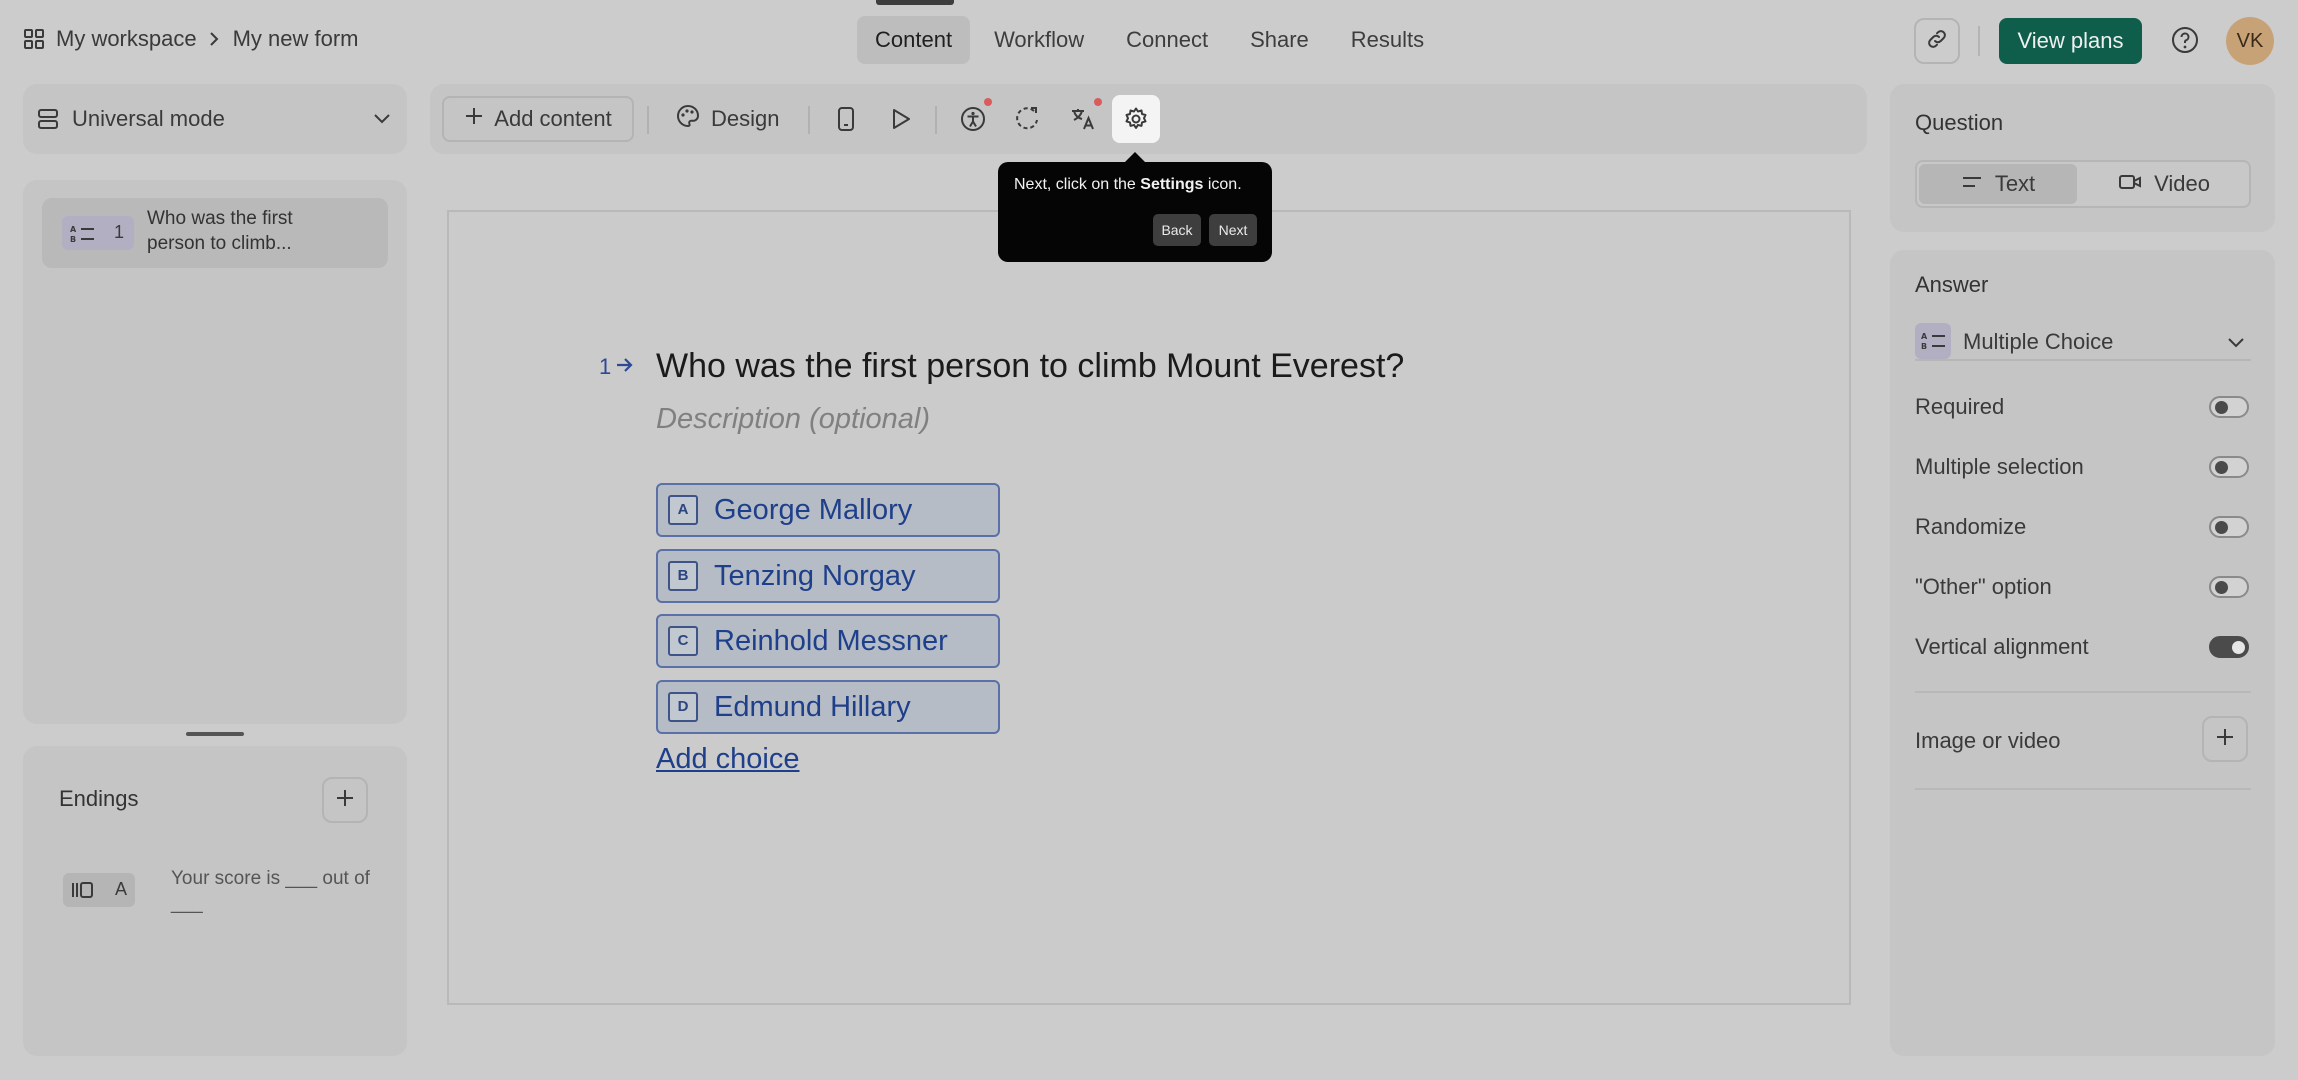  Describe the element at coordinates (214, 39) in the screenshot. I see `chevron-right-icon` at that location.